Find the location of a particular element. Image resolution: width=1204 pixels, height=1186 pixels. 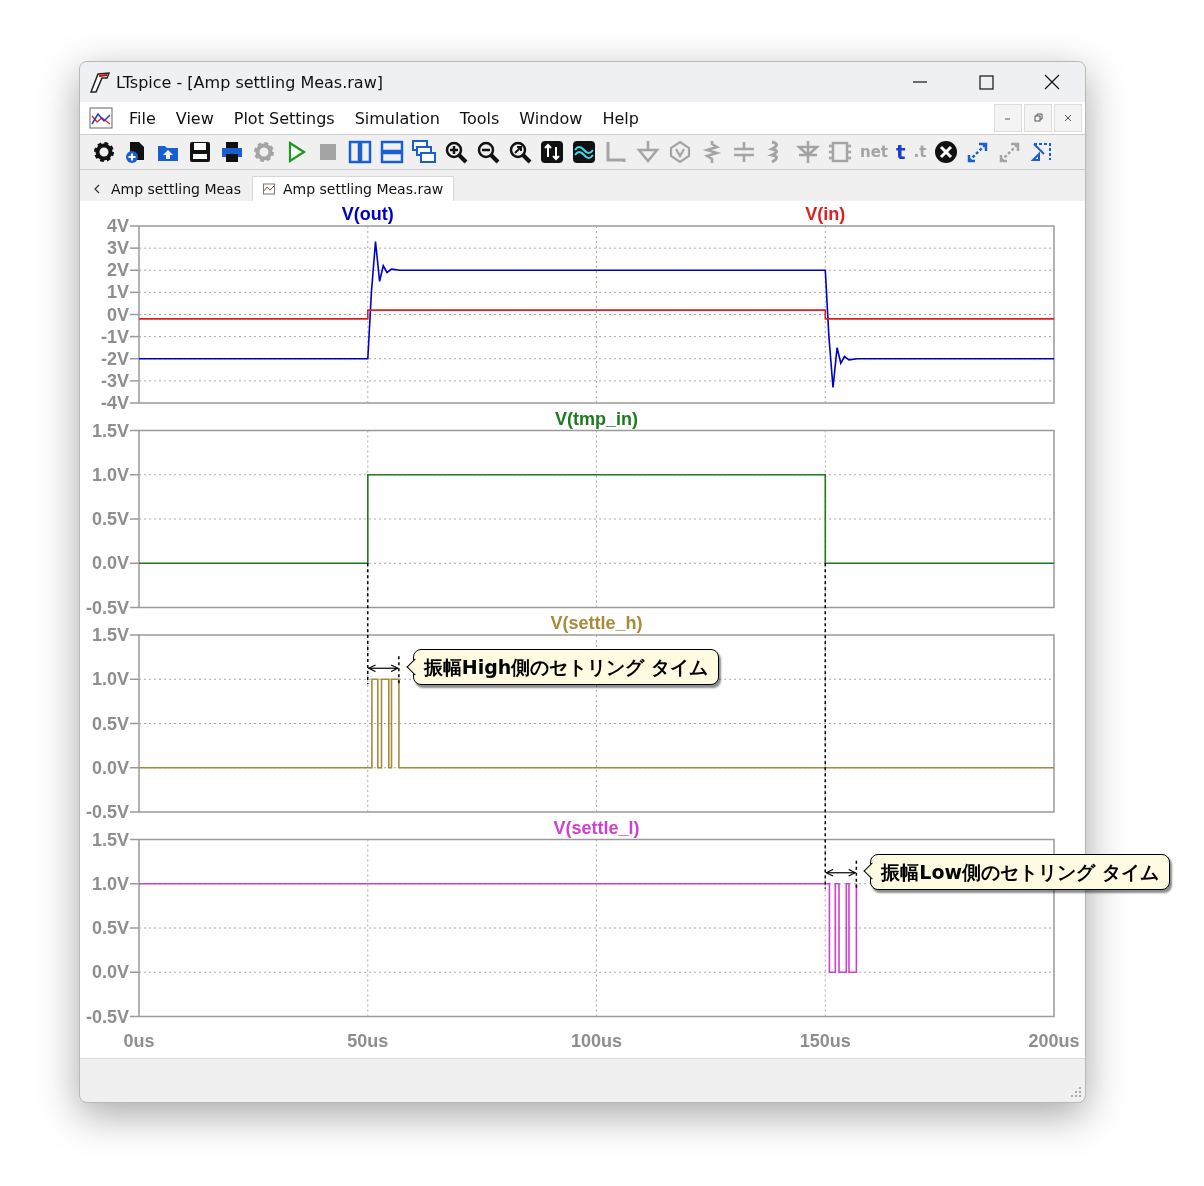

x-tick-label: 150us is located at coordinates (825, 1040).